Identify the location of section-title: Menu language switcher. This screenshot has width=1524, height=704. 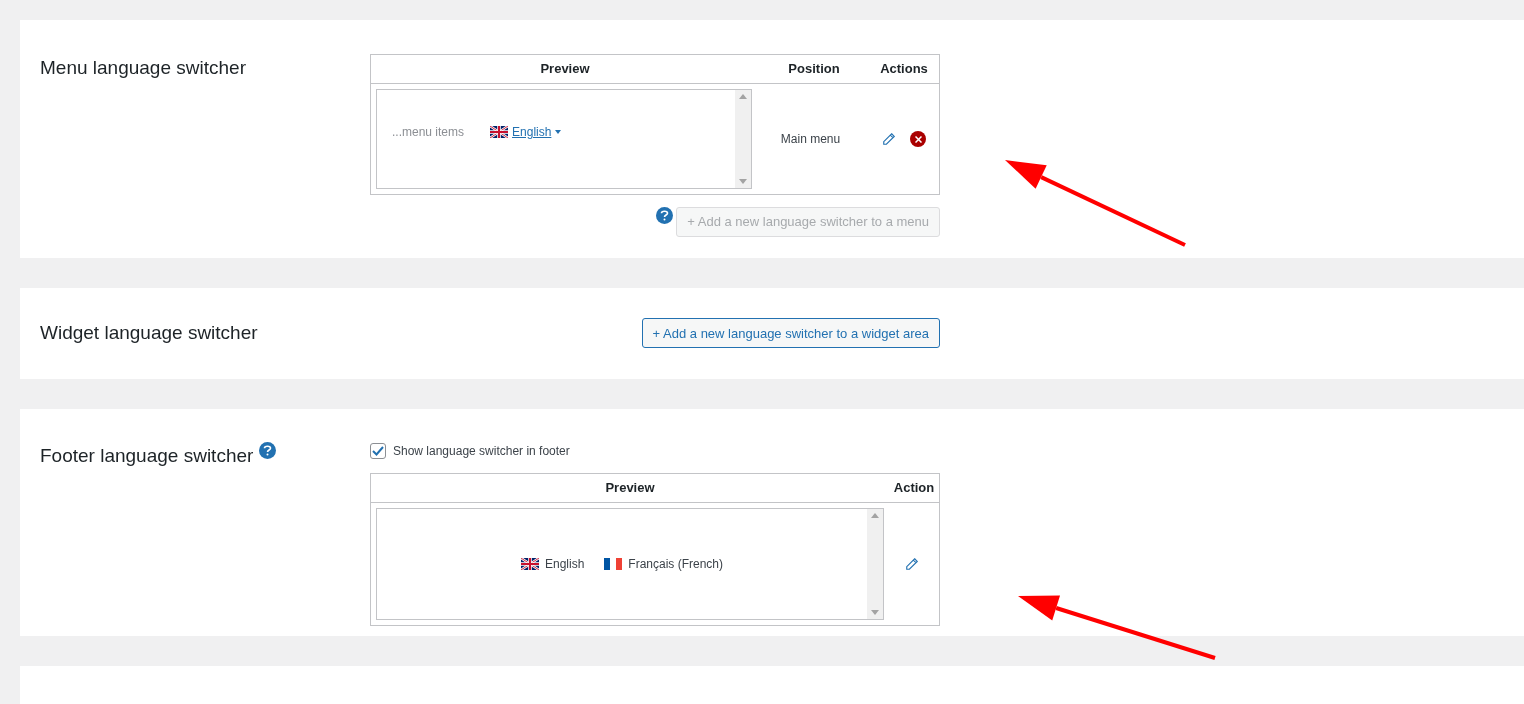
(143, 67).